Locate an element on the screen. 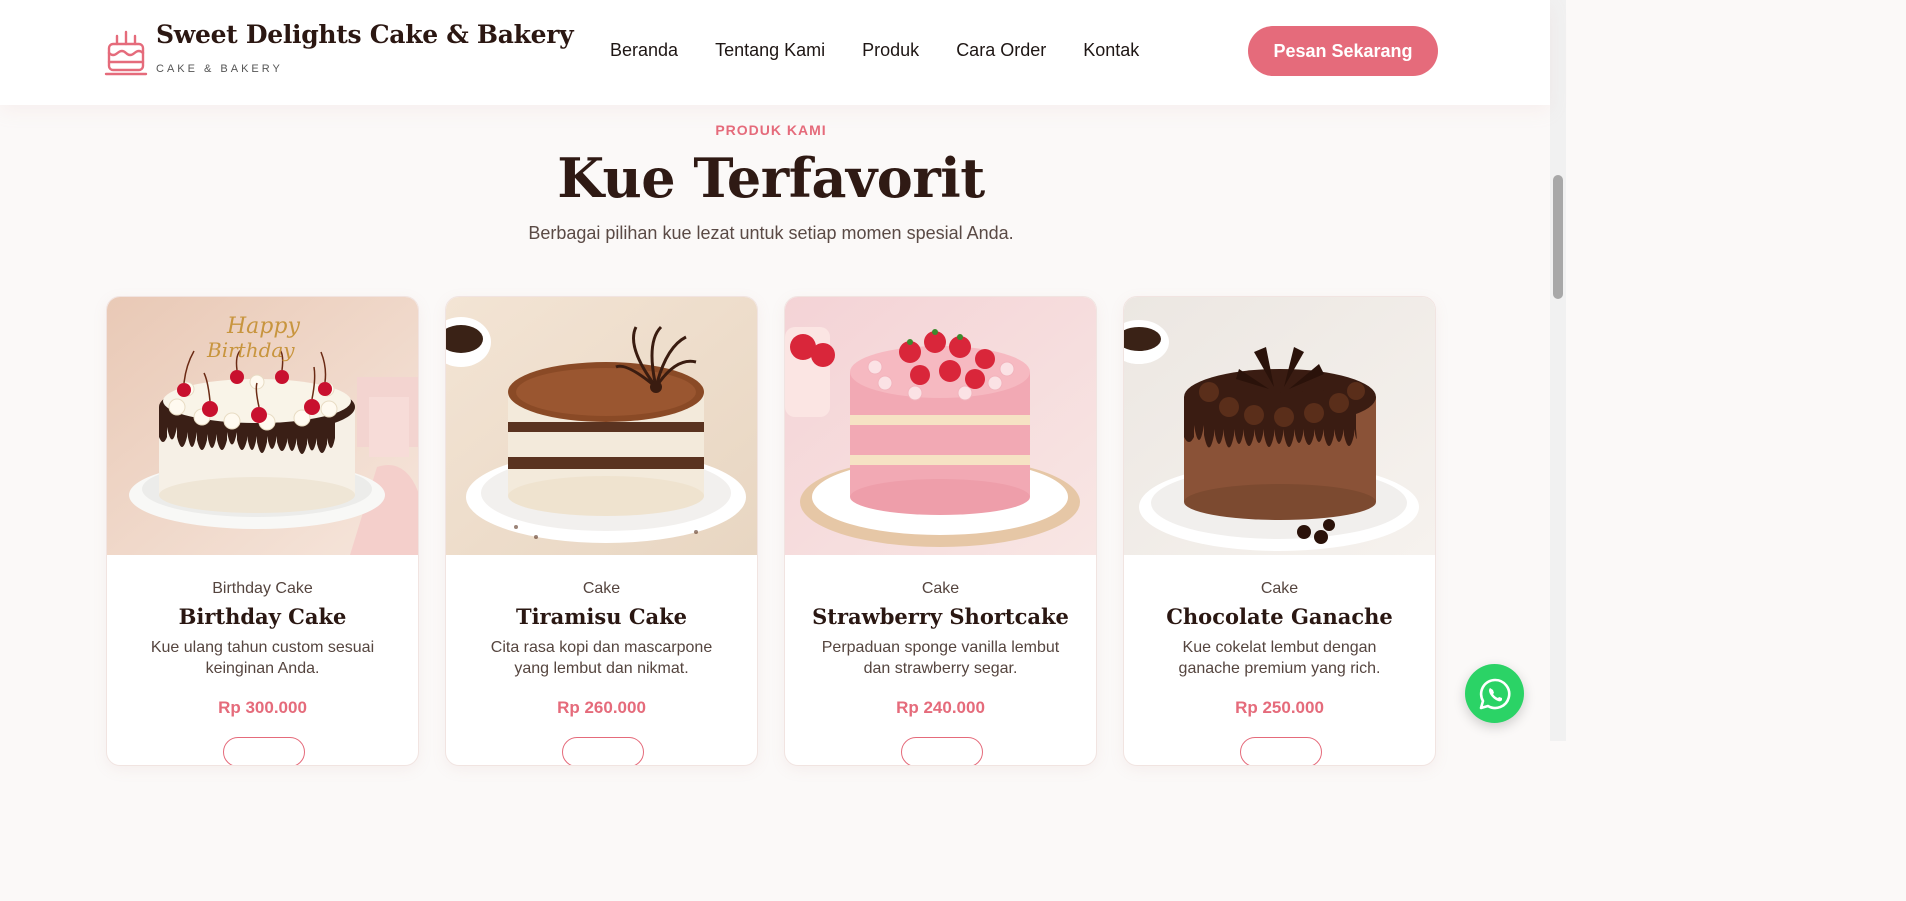 This screenshot has height=901, width=1906. brand-subtitle: CAKE & BAKERY is located at coordinates (219, 69).